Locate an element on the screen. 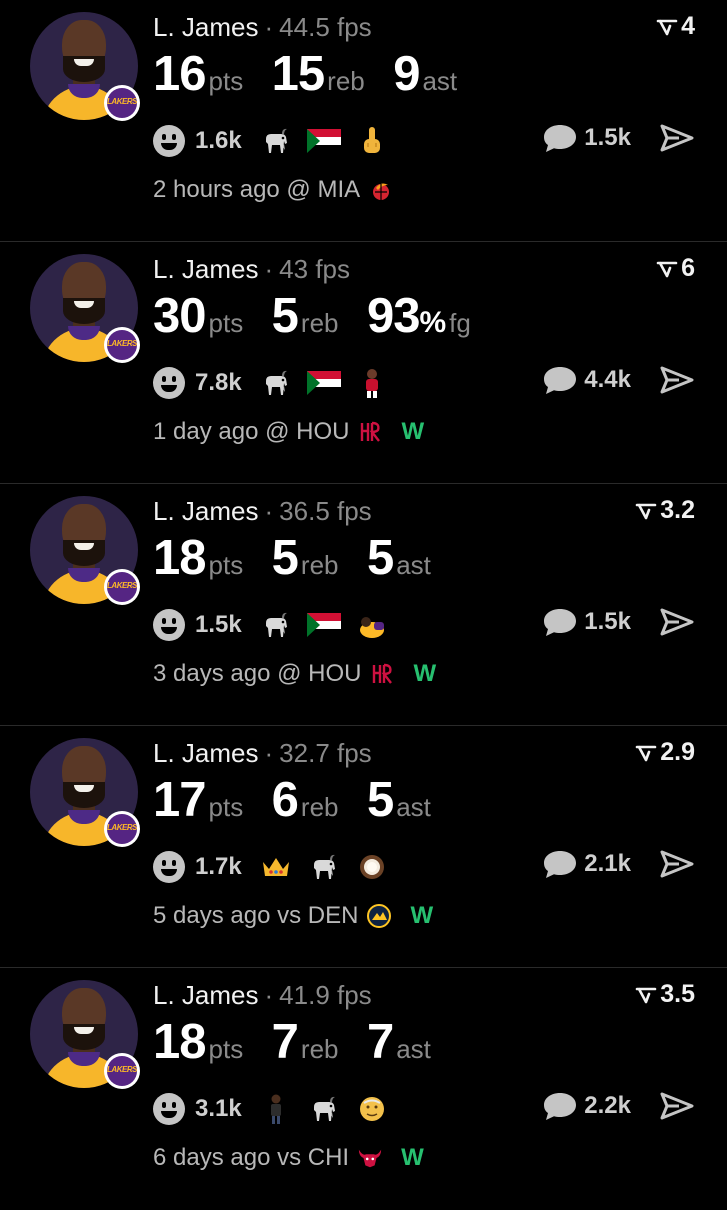 The height and width of the screenshot is (1210, 727). stat-value: 93 is located at coordinates (393, 316).